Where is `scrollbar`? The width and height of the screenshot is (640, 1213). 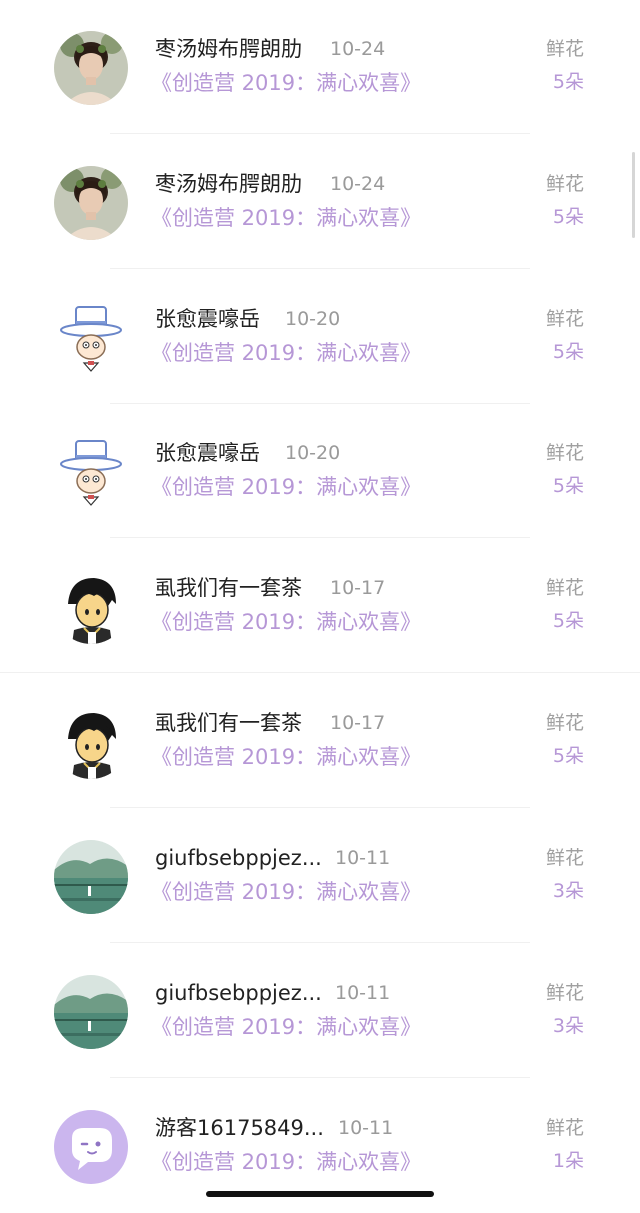 scrollbar is located at coordinates (633, 195).